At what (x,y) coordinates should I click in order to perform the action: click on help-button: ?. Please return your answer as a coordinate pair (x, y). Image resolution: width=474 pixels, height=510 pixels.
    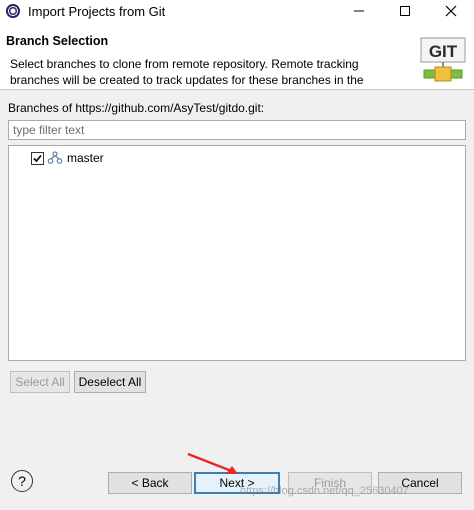
    Looking at the image, I should click on (22, 481).